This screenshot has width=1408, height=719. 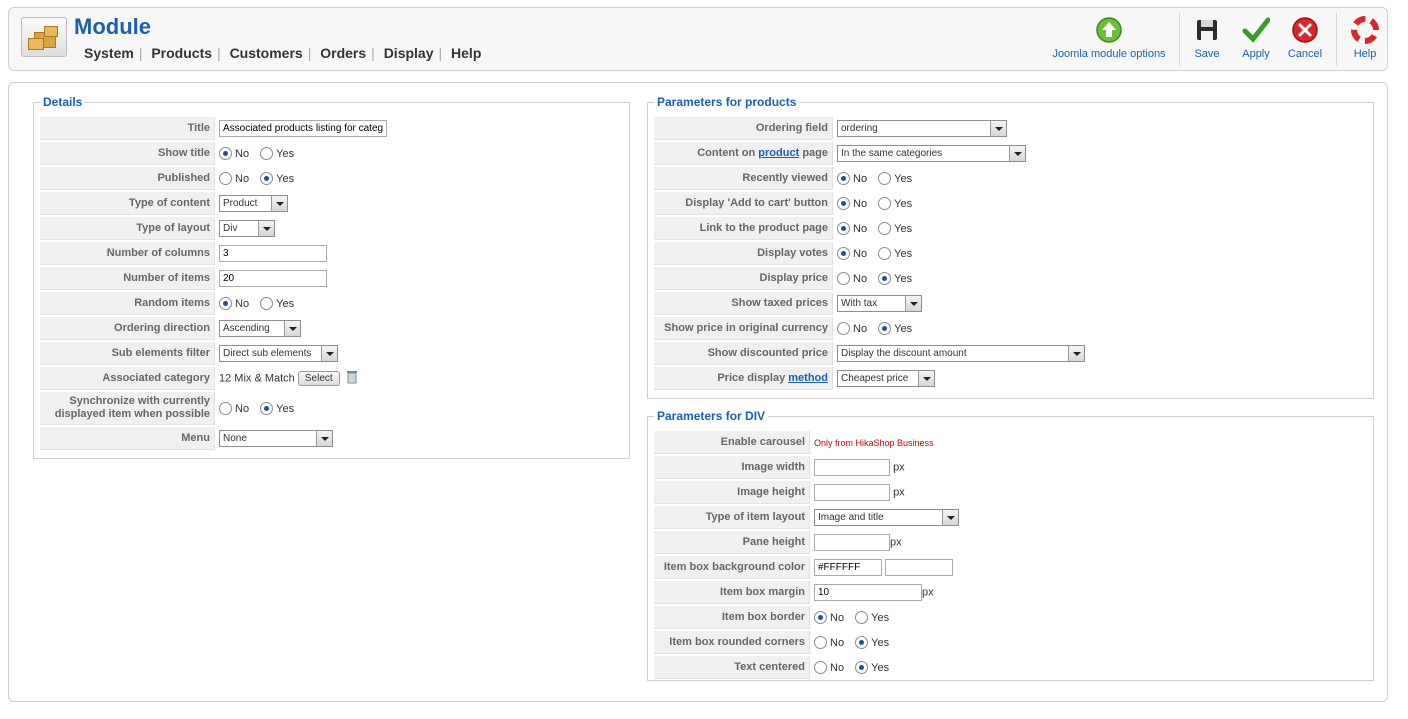 What do you see at coordinates (862, 667) in the screenshot?
I see `centered-yes-radio` at bounding box center [862, 667].